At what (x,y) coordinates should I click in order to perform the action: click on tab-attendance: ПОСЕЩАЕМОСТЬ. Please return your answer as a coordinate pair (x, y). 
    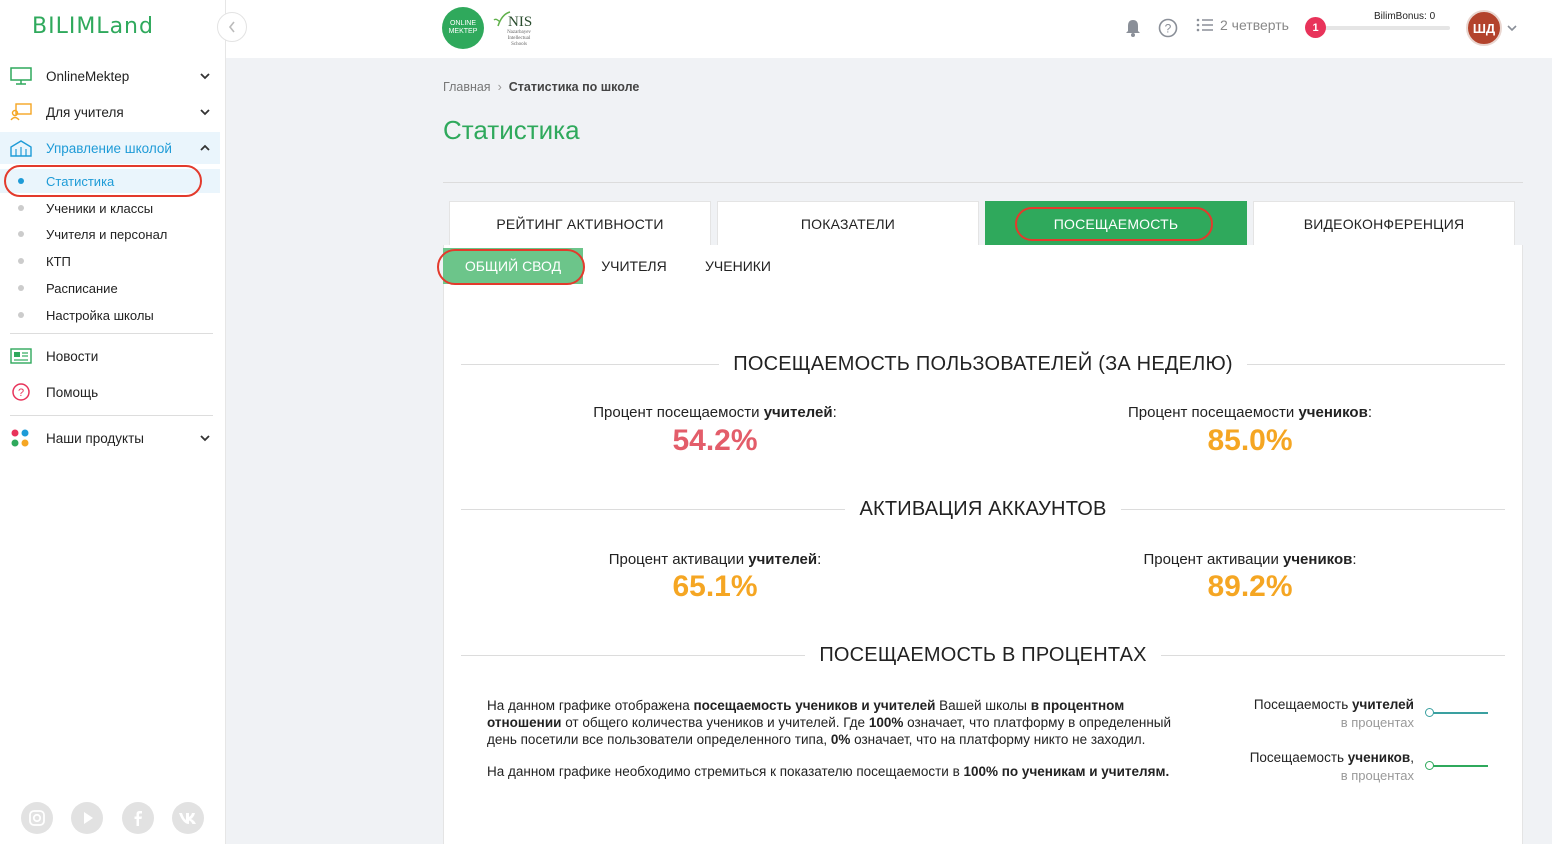
    Looking at the image, I should click on (1116, 223).